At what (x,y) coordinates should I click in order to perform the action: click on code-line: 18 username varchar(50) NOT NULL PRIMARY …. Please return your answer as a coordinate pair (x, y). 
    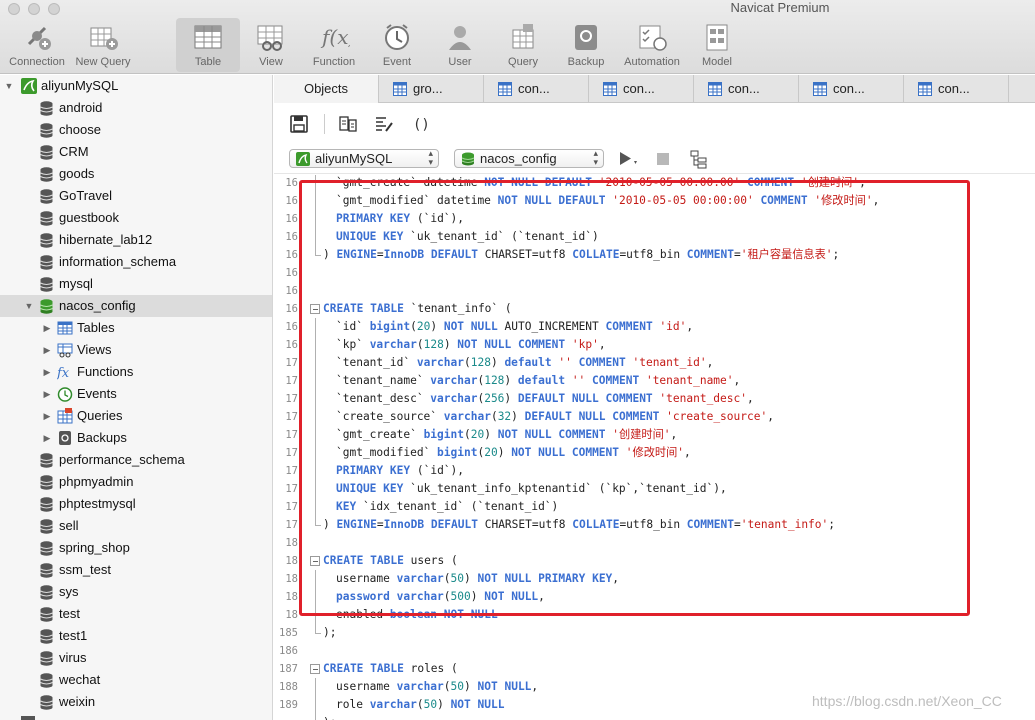
    Looking at the image, I should click on (654, 579).